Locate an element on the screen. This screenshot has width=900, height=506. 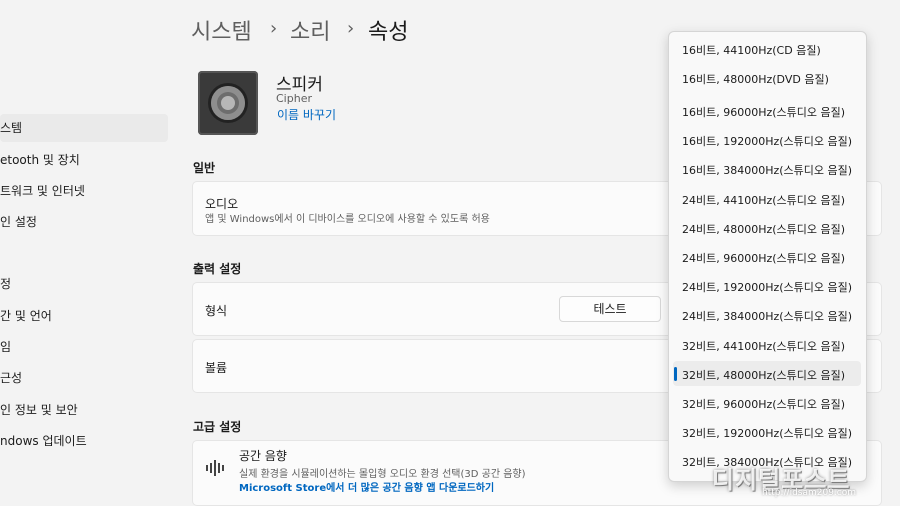
sidebar-item-bluetooth: etooth 및 장치 is located at coordinates (84, 160).